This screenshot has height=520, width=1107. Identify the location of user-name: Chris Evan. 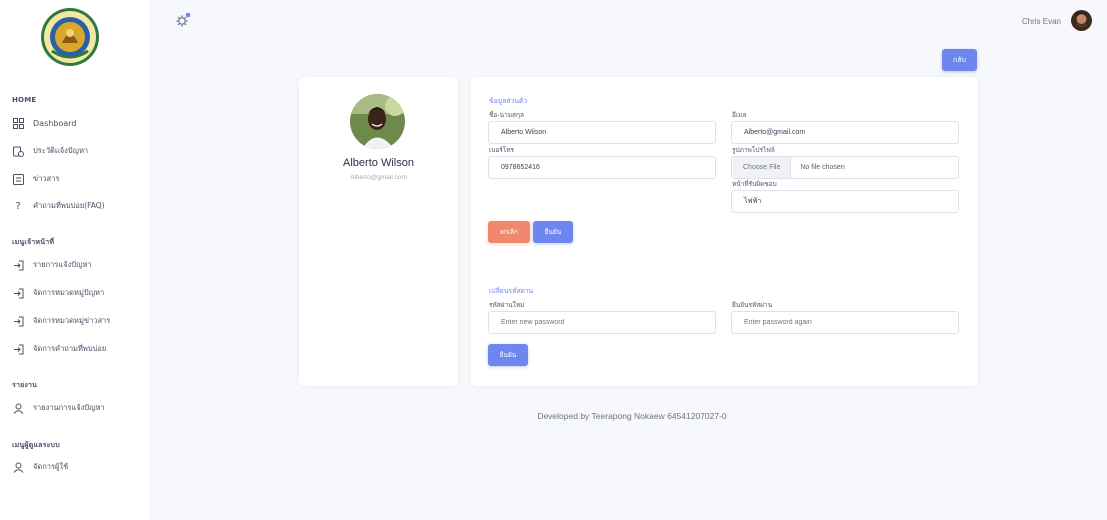
(1041, 21).